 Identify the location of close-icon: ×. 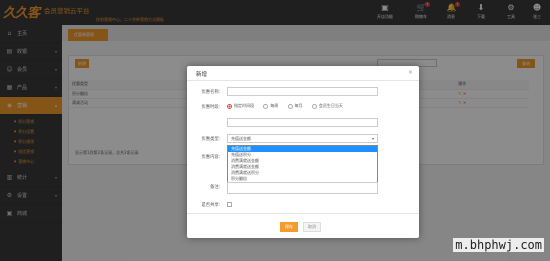
(410, 72).